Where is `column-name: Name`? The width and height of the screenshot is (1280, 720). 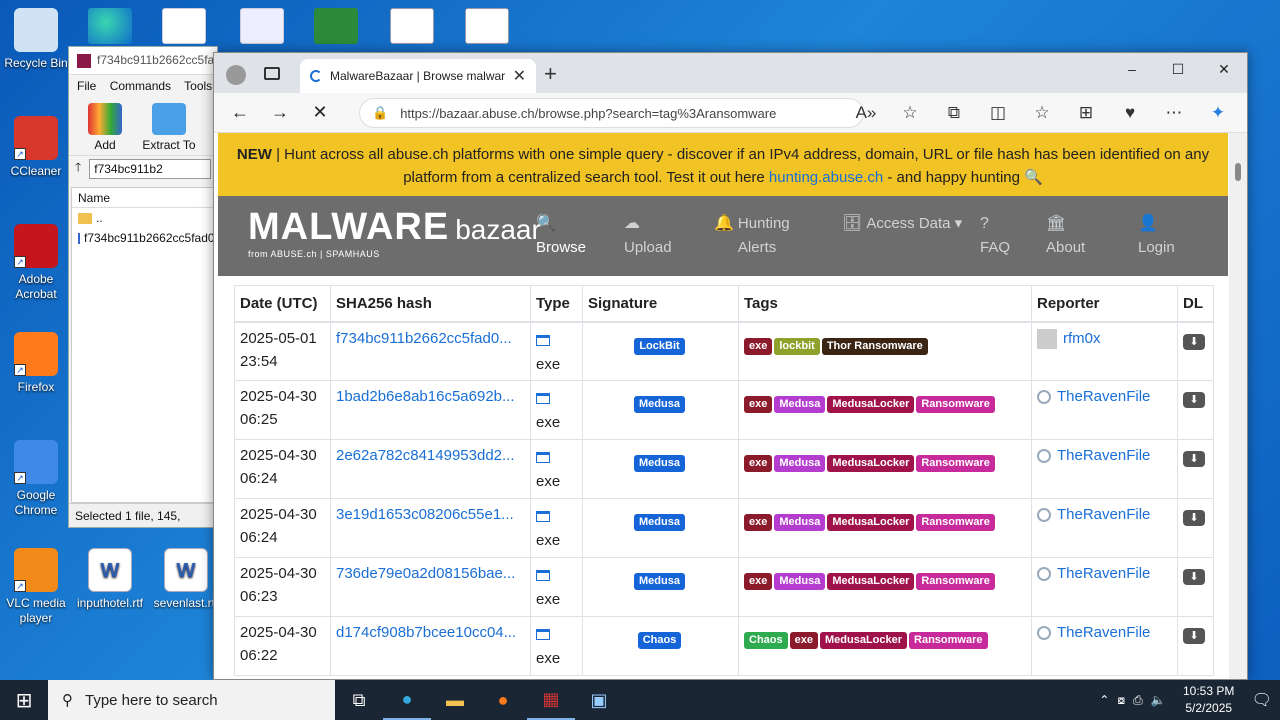
column-name: Name is located at coordinates (143, 198).